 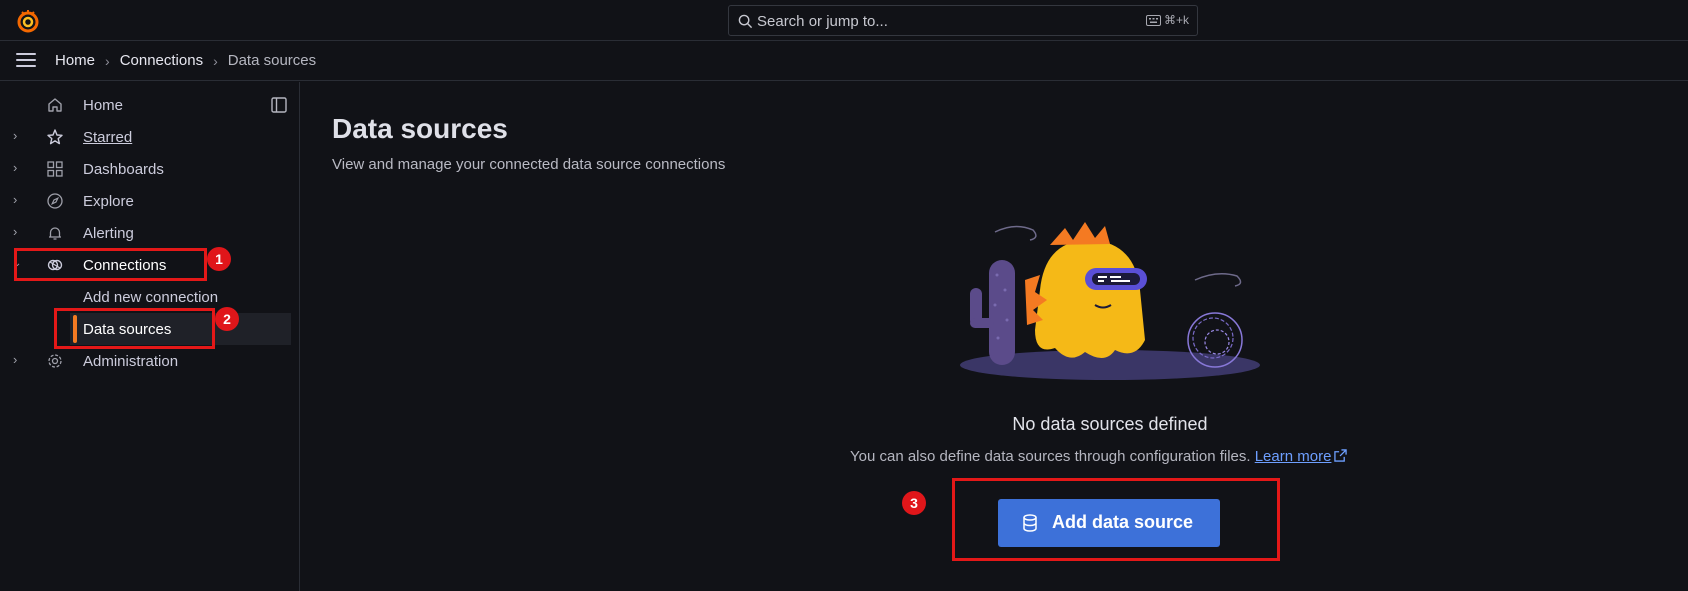 I want to click on breadcrumb-home: Home, so click(x=75, y=60).